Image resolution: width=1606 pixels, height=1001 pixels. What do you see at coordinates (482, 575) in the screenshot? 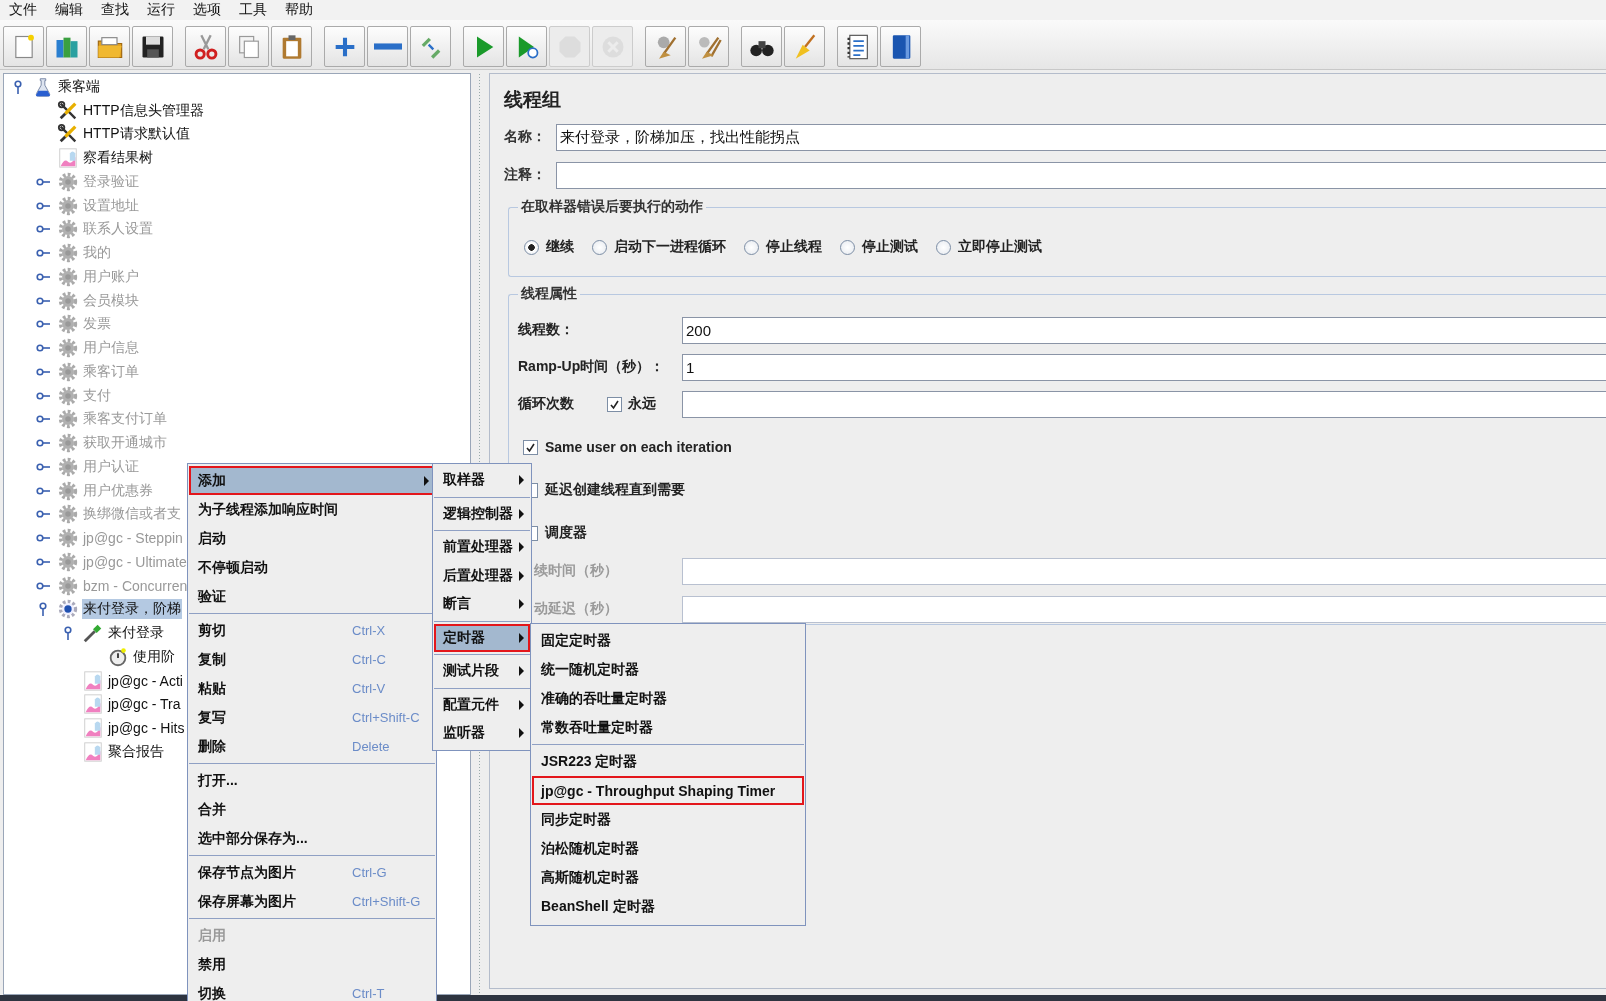
I see `menu-item: 后置处理器` at bounding box center [482, 575].